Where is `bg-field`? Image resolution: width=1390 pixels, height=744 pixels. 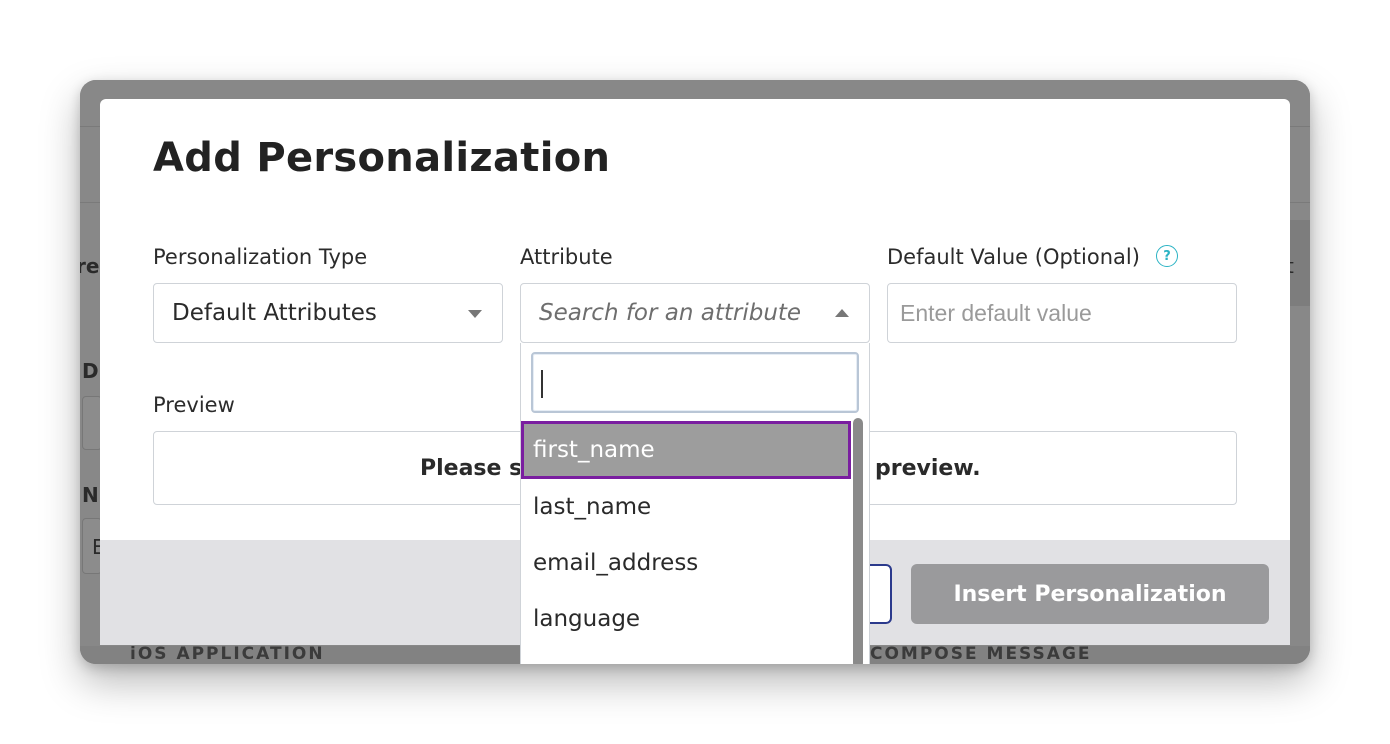
bg-field is located at coordinates (92, 423).